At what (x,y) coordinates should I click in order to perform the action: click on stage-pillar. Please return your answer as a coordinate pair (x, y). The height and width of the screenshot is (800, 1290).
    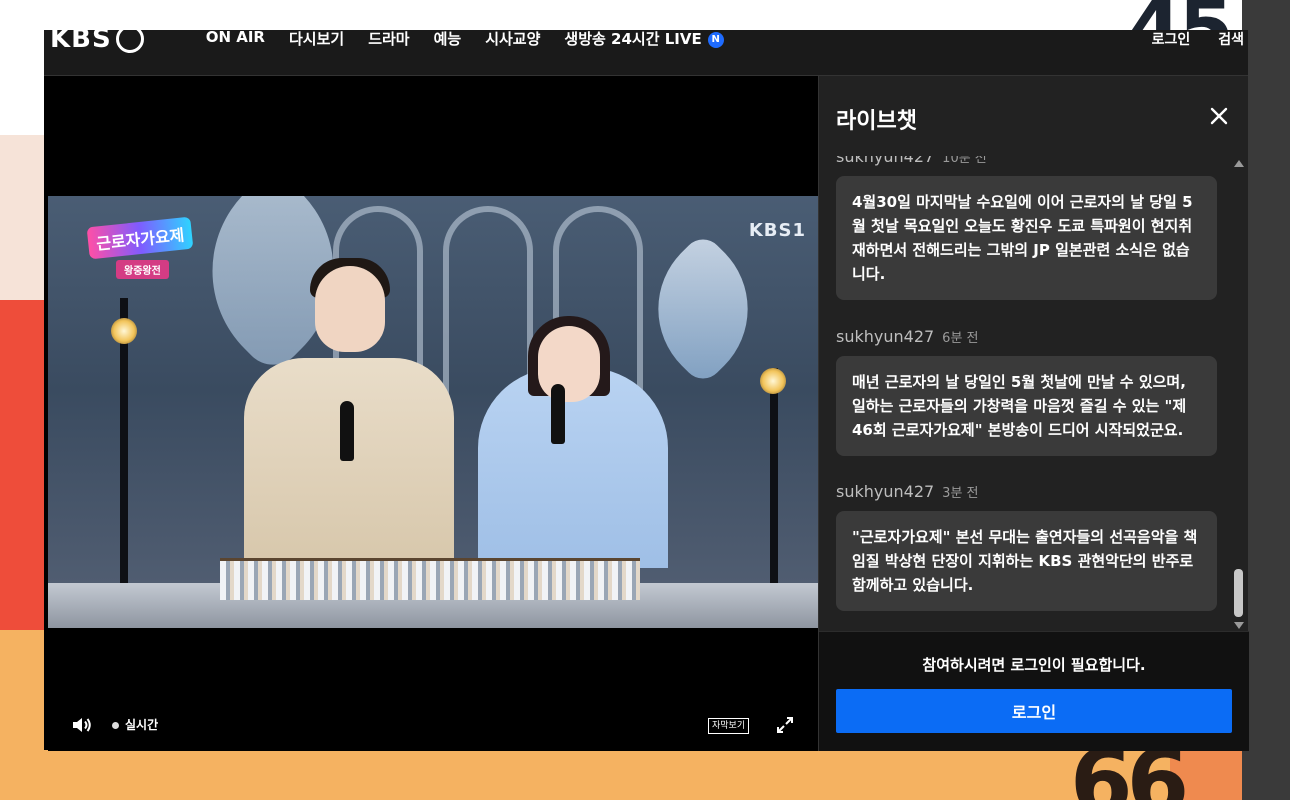
    Looking at the image, I should click on (774, 478).